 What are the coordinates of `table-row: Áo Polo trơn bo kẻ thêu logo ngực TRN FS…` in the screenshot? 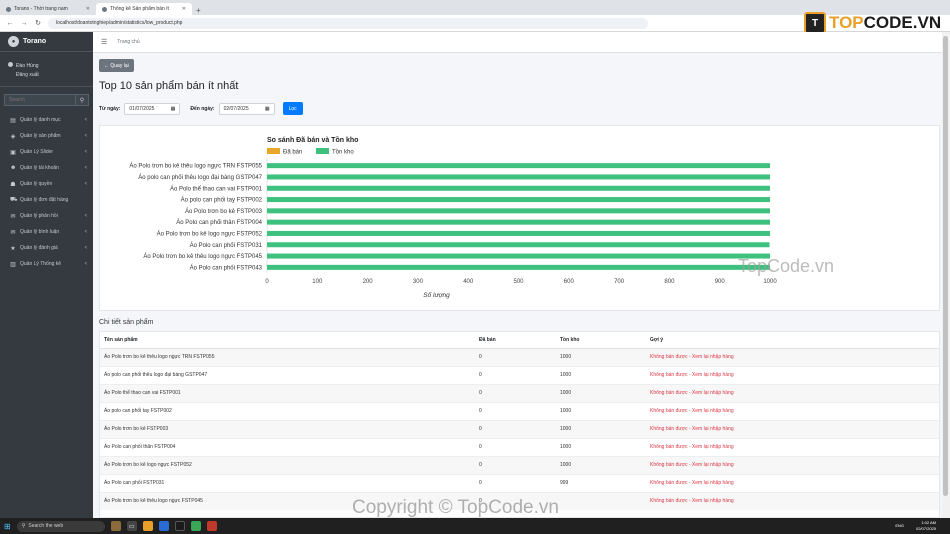 It's located at (519, 356).